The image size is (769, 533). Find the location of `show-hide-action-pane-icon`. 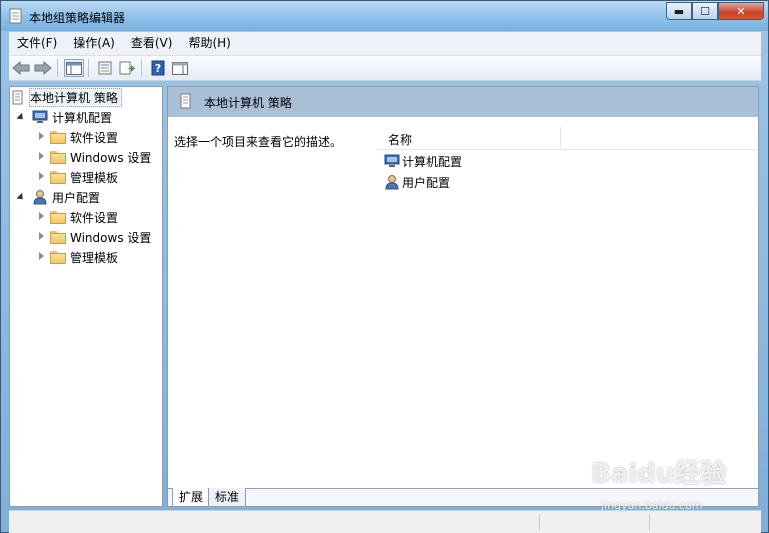

show-hide-action-pane-icon is located at coordinates (180, 68).